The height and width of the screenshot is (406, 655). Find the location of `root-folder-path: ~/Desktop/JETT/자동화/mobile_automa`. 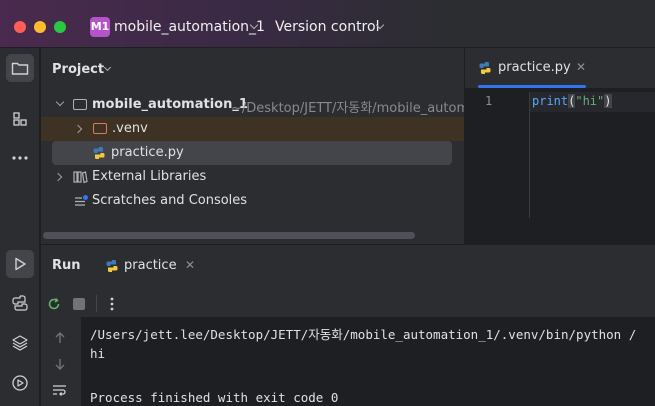

root-folder-path: ~/Desktop/JETT/자동화/mobile_automa is located at coordinates (347, 108).